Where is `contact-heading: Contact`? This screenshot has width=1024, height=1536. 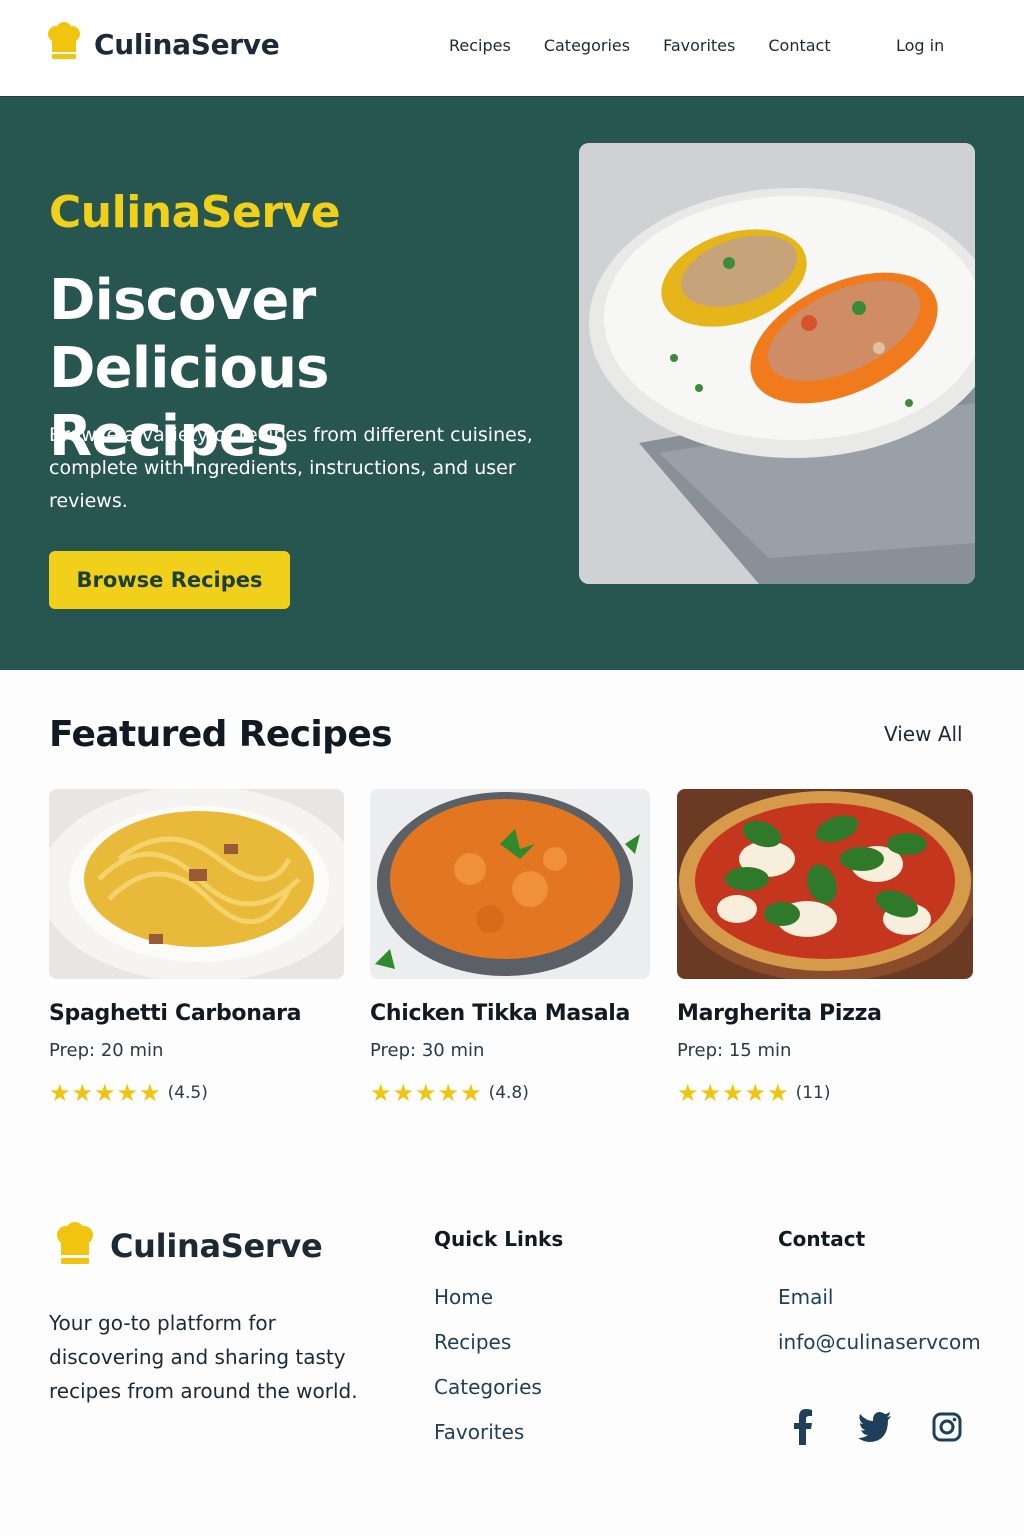
contact-heading: Contact is located at coordinates (822, 1239).